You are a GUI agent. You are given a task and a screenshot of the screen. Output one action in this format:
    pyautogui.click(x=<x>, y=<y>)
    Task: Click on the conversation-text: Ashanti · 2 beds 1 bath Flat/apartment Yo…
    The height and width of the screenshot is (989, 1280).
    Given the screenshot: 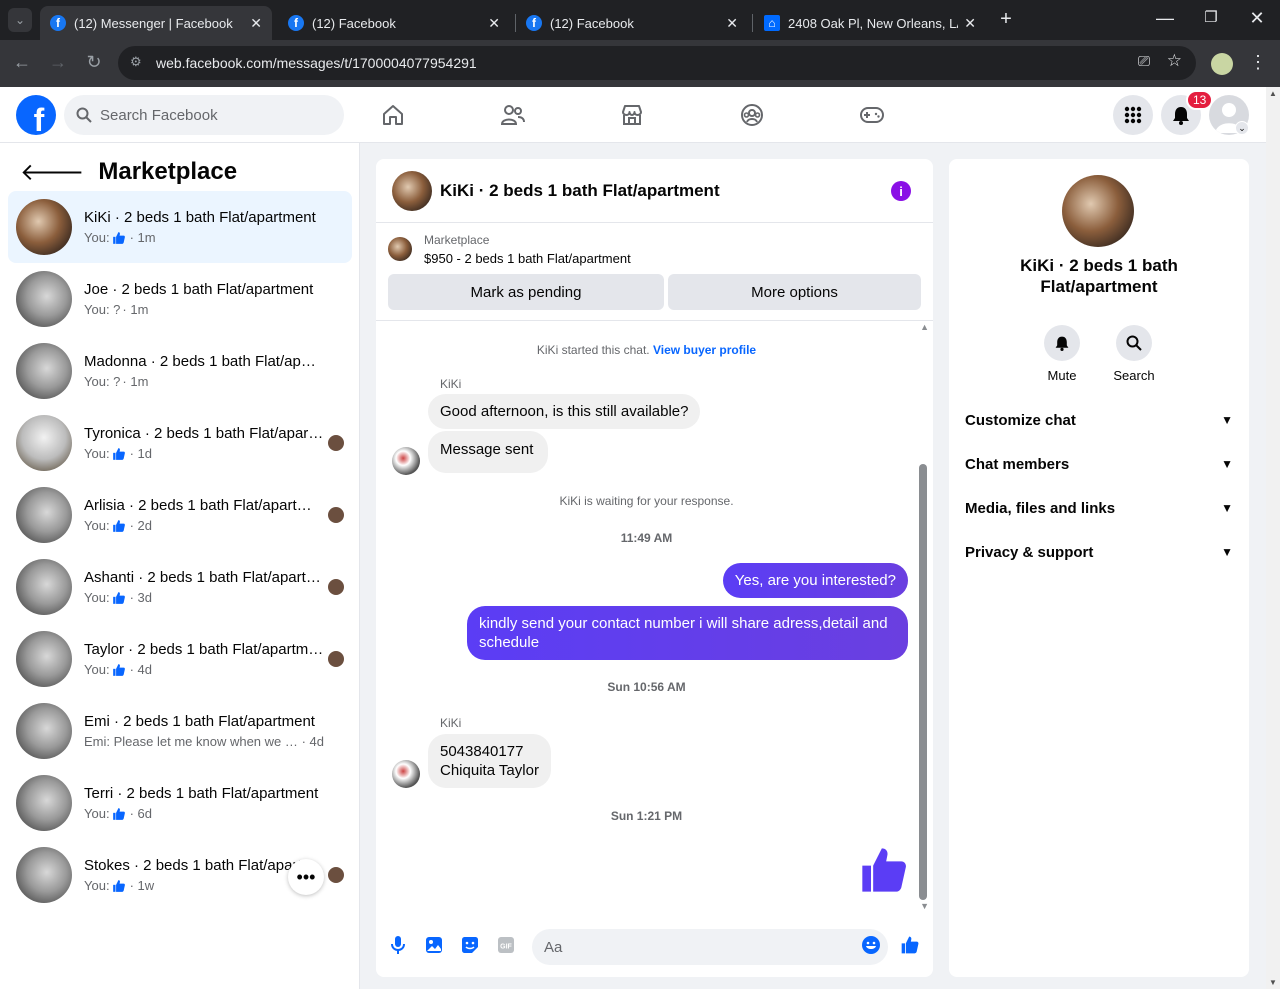 What is the action you would take?
    pyautogui.click(x=204, y=587)
    